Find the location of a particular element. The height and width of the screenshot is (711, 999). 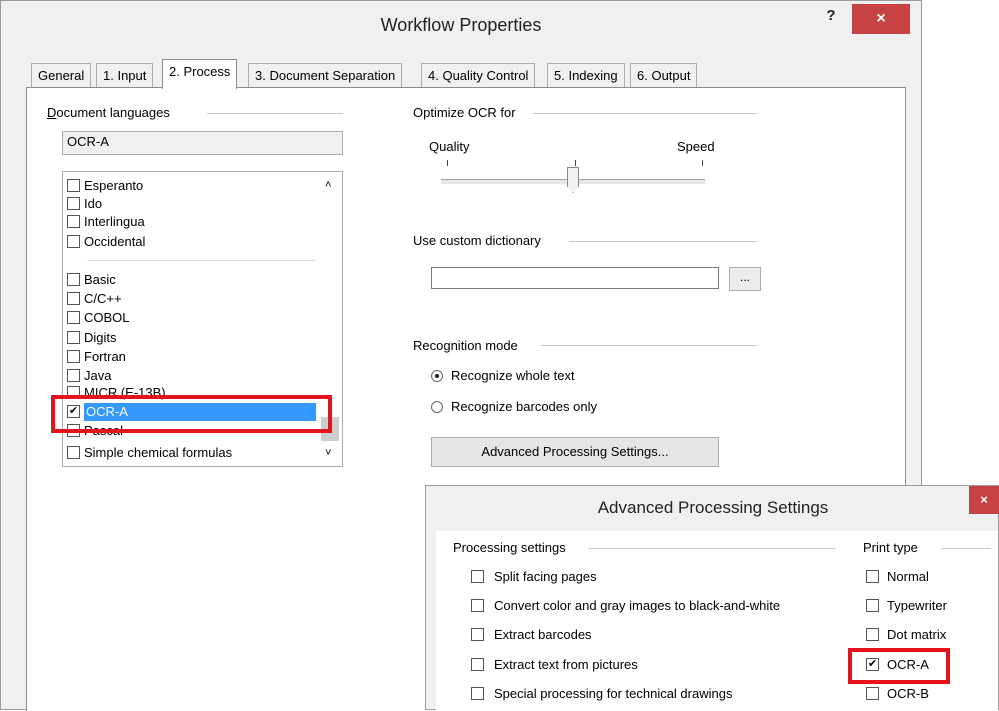

optimize-ocr-label: Optimize OCR for is located at coordinates (464, 112).